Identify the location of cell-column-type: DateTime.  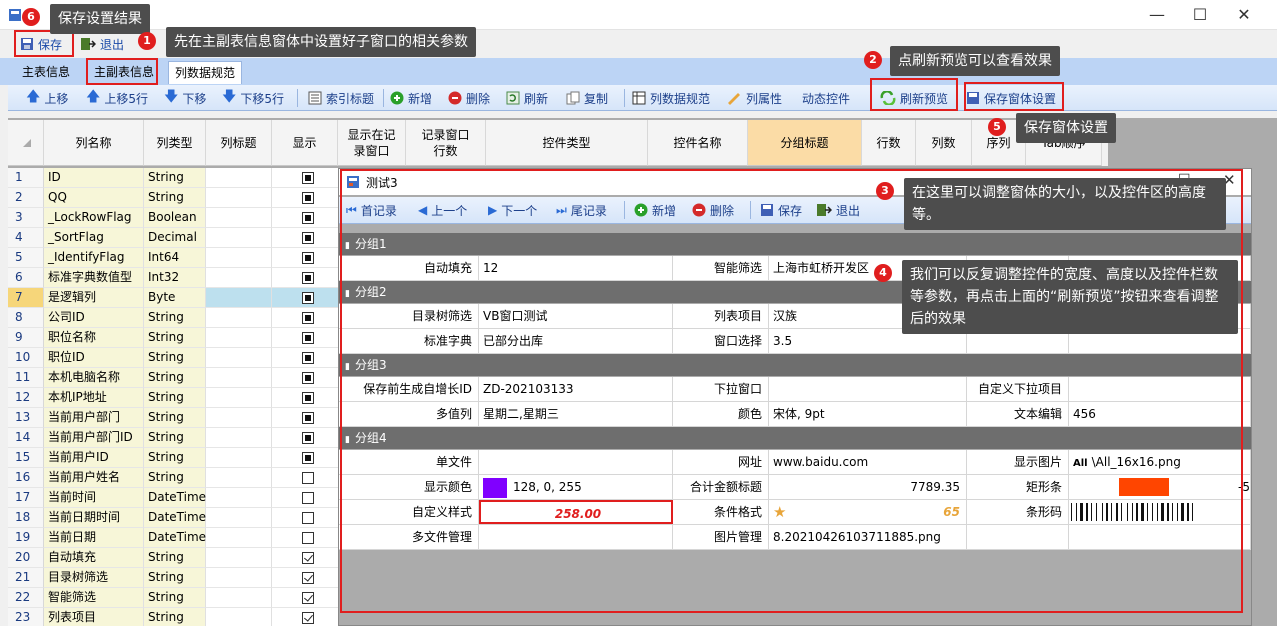
(175, 498).